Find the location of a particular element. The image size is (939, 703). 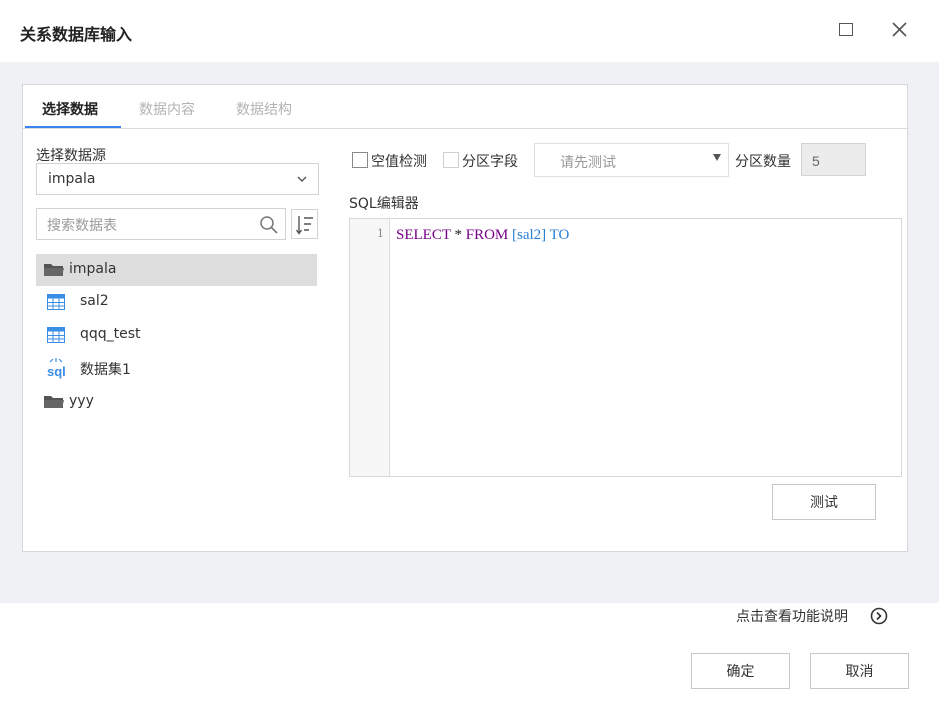

partition-field-checkbox: 分区字段 is located at coordinates (485, 161).